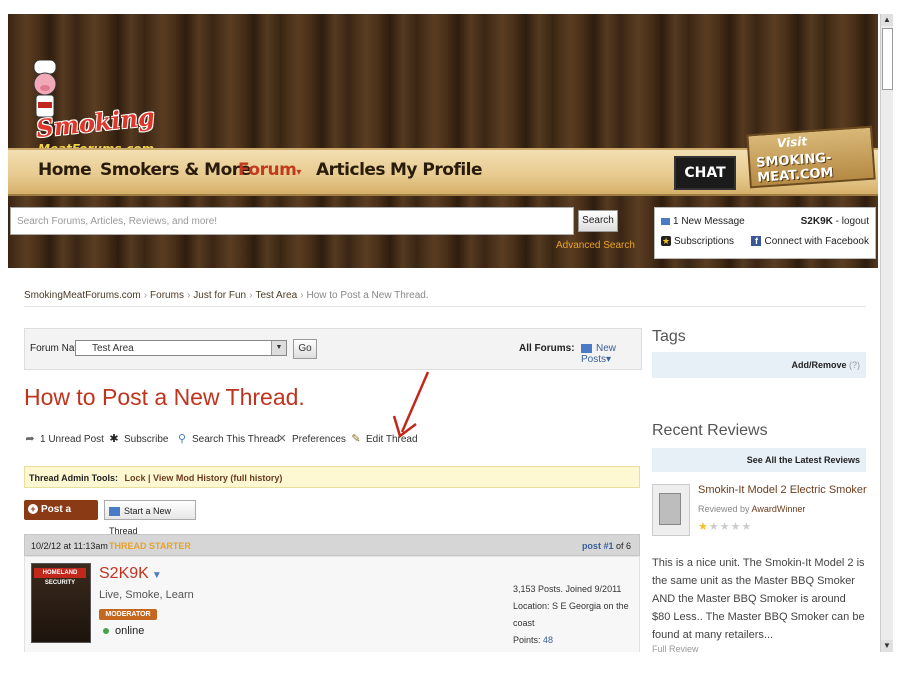 This screenshot has height=675, width=900. I want to click on breadcrumb-home: SmokingMeatForums.com, so click(82, 295).